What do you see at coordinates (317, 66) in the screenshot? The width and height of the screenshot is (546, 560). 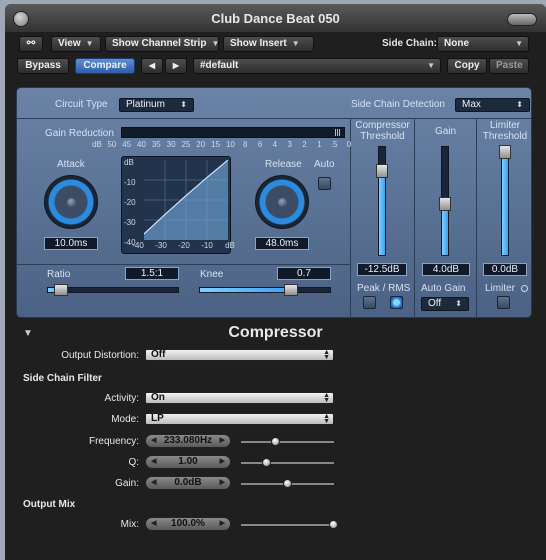 I see `preset-menu: #default ▼` at bounding box center [317, 66].